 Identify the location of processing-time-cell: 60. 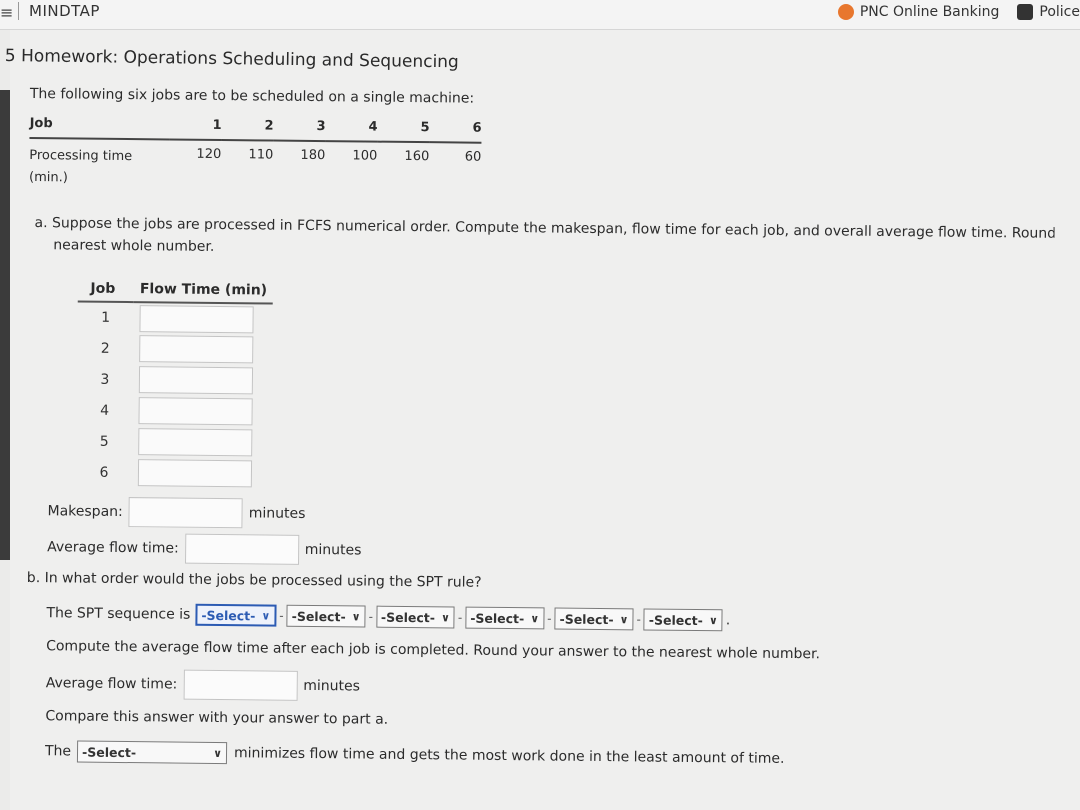
(473, 157).